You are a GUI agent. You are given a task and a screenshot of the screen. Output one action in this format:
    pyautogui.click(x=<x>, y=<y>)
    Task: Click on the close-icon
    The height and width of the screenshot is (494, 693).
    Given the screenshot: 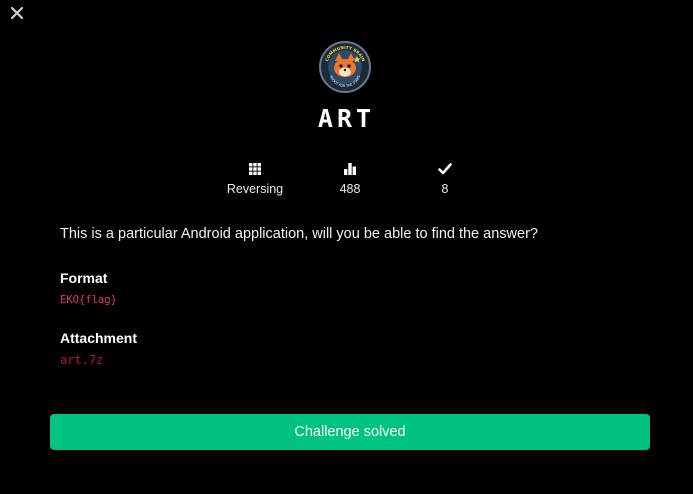 What is the action you would take?
    pyautogui.click(x=17, y=13)
    